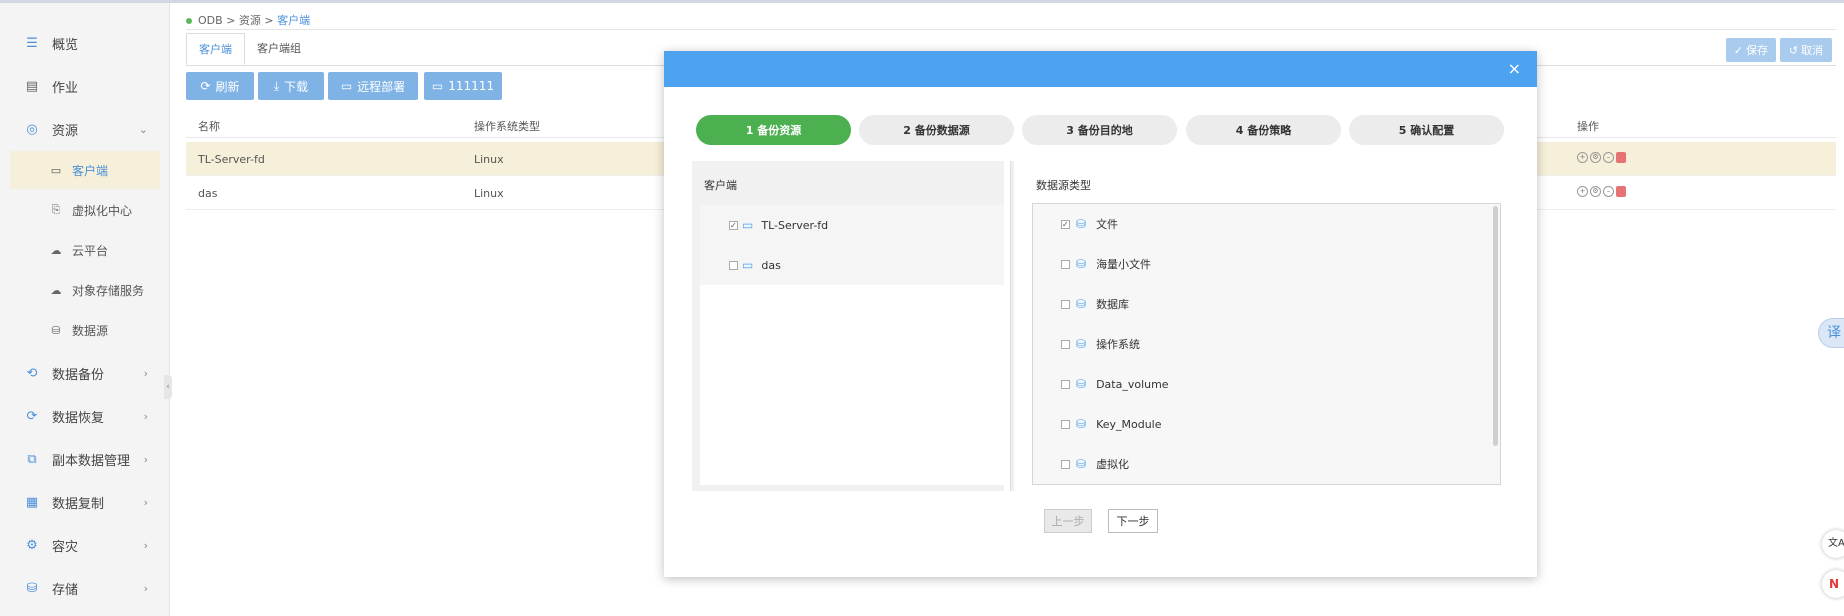  I want to click on sidebar-subitem-cloud: ☁ 云平台, so click(85, 250).